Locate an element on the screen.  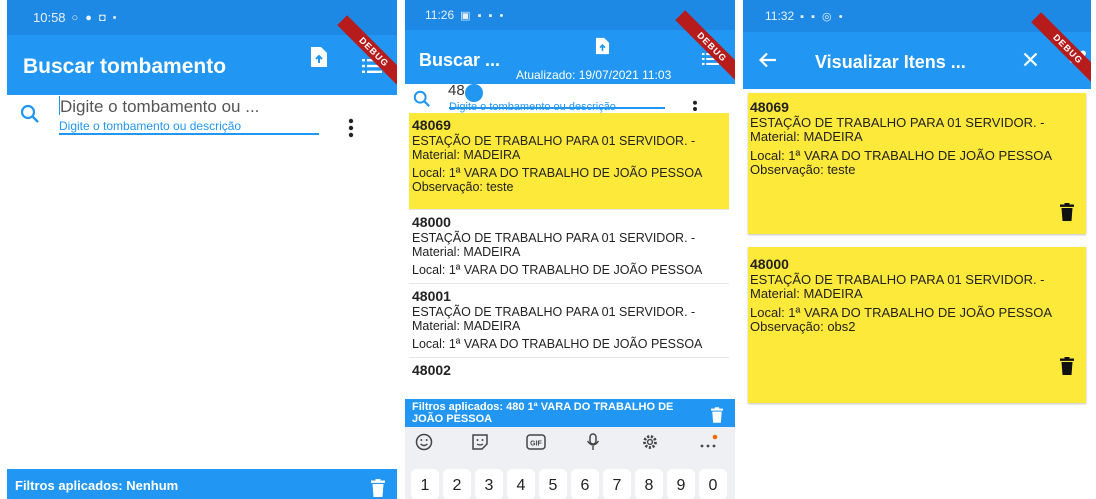
app-bar: Visualizar Itens ... DEBUG is located at coordinates (917, 50).